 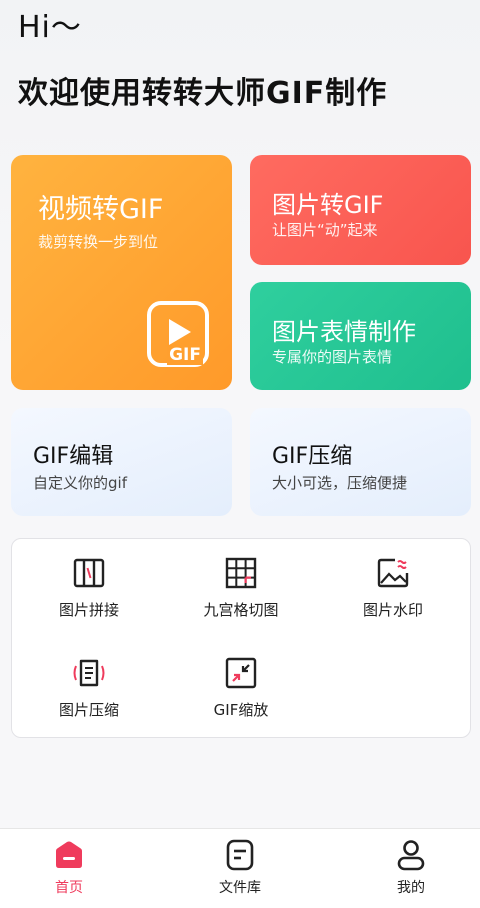 What do you see at coordinates (69, 854) in the screenshot?
I see `home-icon` at bounding box center [69, 854].